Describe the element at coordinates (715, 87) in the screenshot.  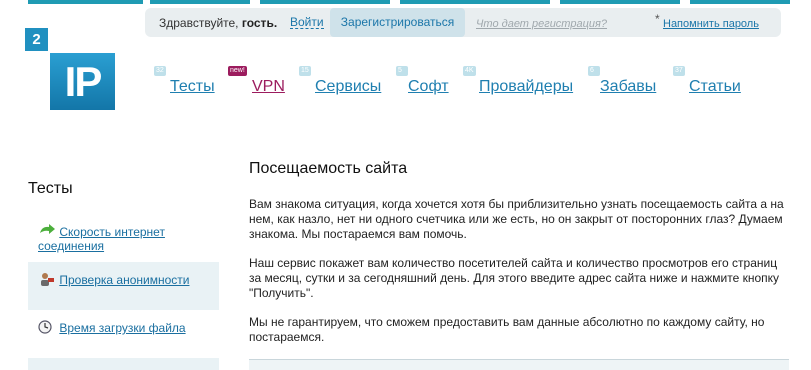
I see `nav-label: Статьи` at that location.